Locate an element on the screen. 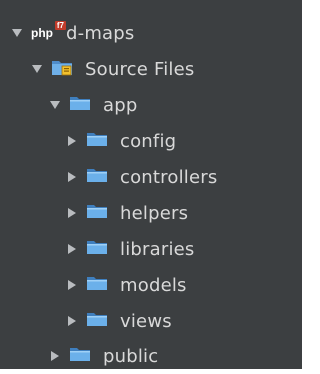  tree-node-views: views is located at coordinates (151, 321).